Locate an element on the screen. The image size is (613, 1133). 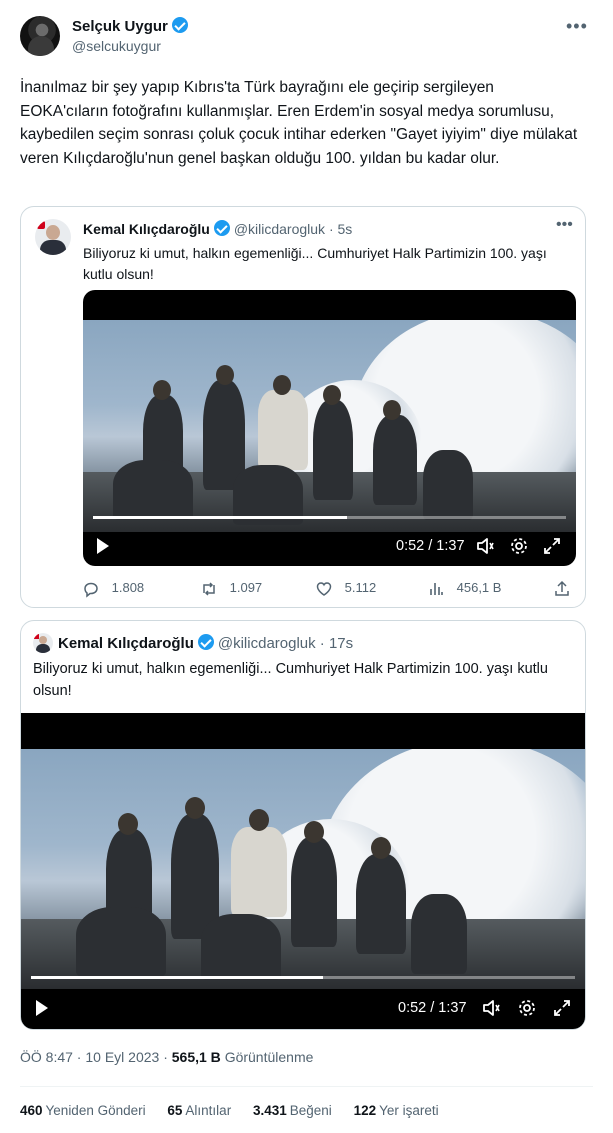
reply-icon is located at coordinates (91, 590).